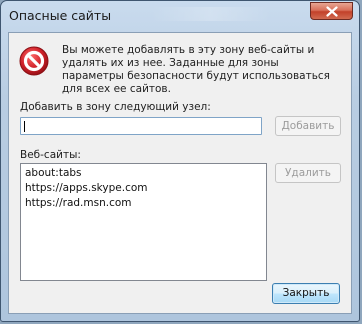  I want to click on close-icon, so click(332, 11).